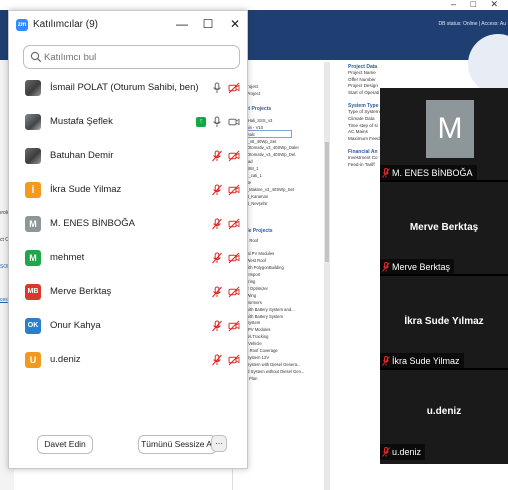 This screenshot has width=508, height=490. I want to click on video-name-label: Merve Berktaş, so click(417, 267).